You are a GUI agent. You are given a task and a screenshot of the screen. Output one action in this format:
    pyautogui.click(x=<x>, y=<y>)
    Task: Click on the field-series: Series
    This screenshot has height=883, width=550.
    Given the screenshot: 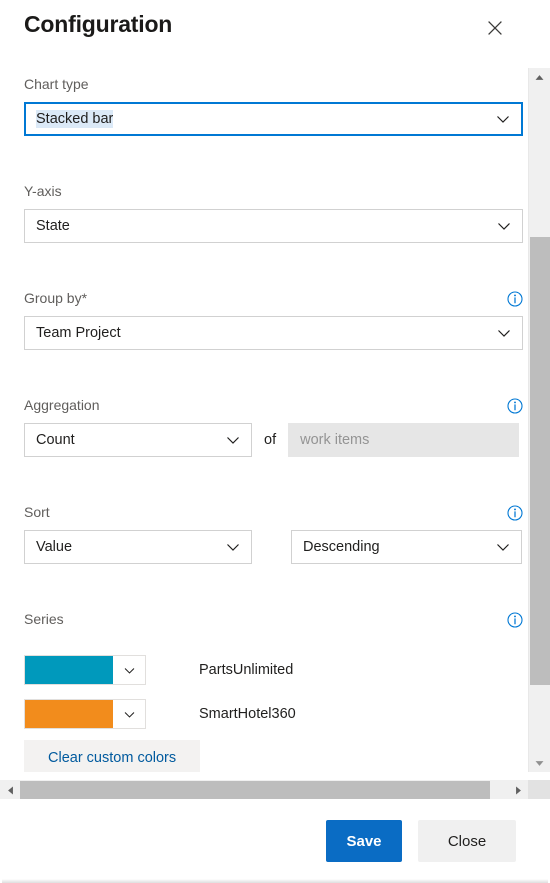 What is the action you would take?
    pyautogui.click(x=273, y=619)
    